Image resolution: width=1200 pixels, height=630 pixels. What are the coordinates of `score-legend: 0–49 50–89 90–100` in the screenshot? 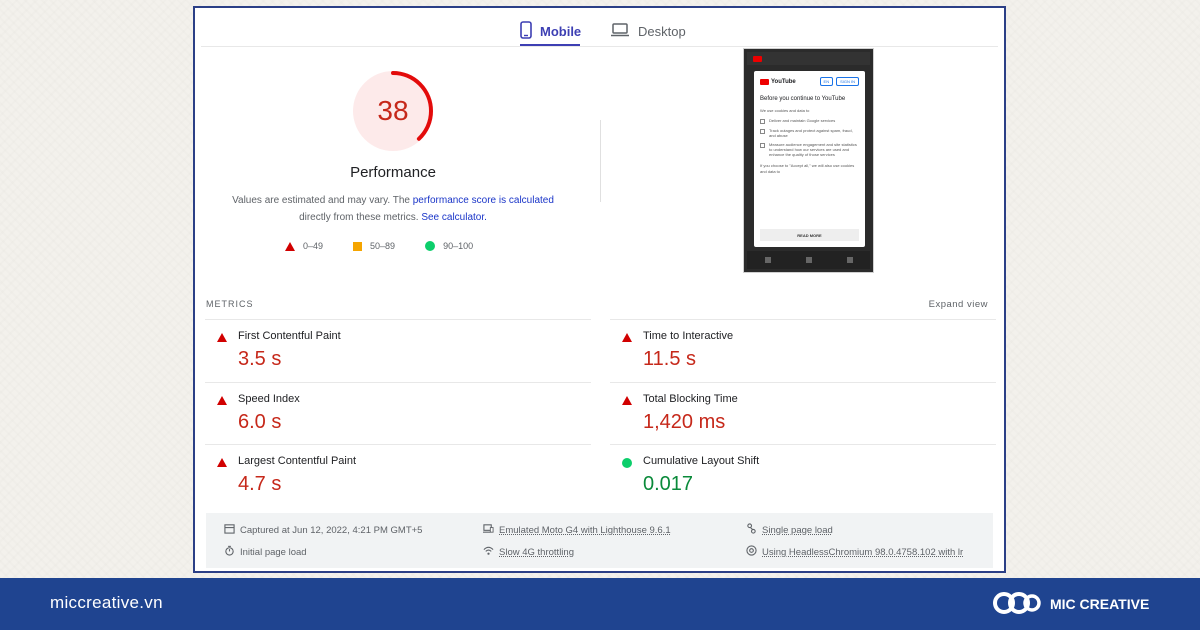 It's located at (379, 246).